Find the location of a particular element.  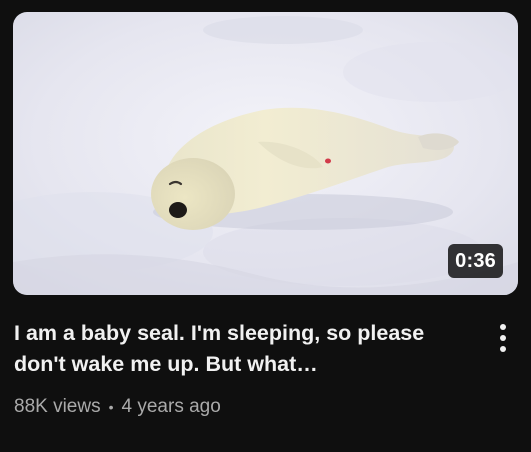

upload-age: 4 years ago is located at coordinates (171, 406).